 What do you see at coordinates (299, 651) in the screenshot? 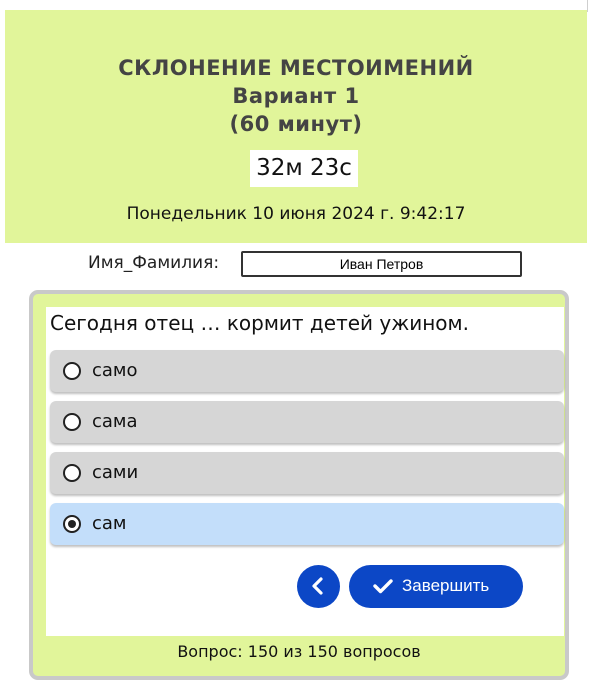
I see `question-counter: Вопрос: 150 из 150 вопросов` at bounding box center [299, 651].